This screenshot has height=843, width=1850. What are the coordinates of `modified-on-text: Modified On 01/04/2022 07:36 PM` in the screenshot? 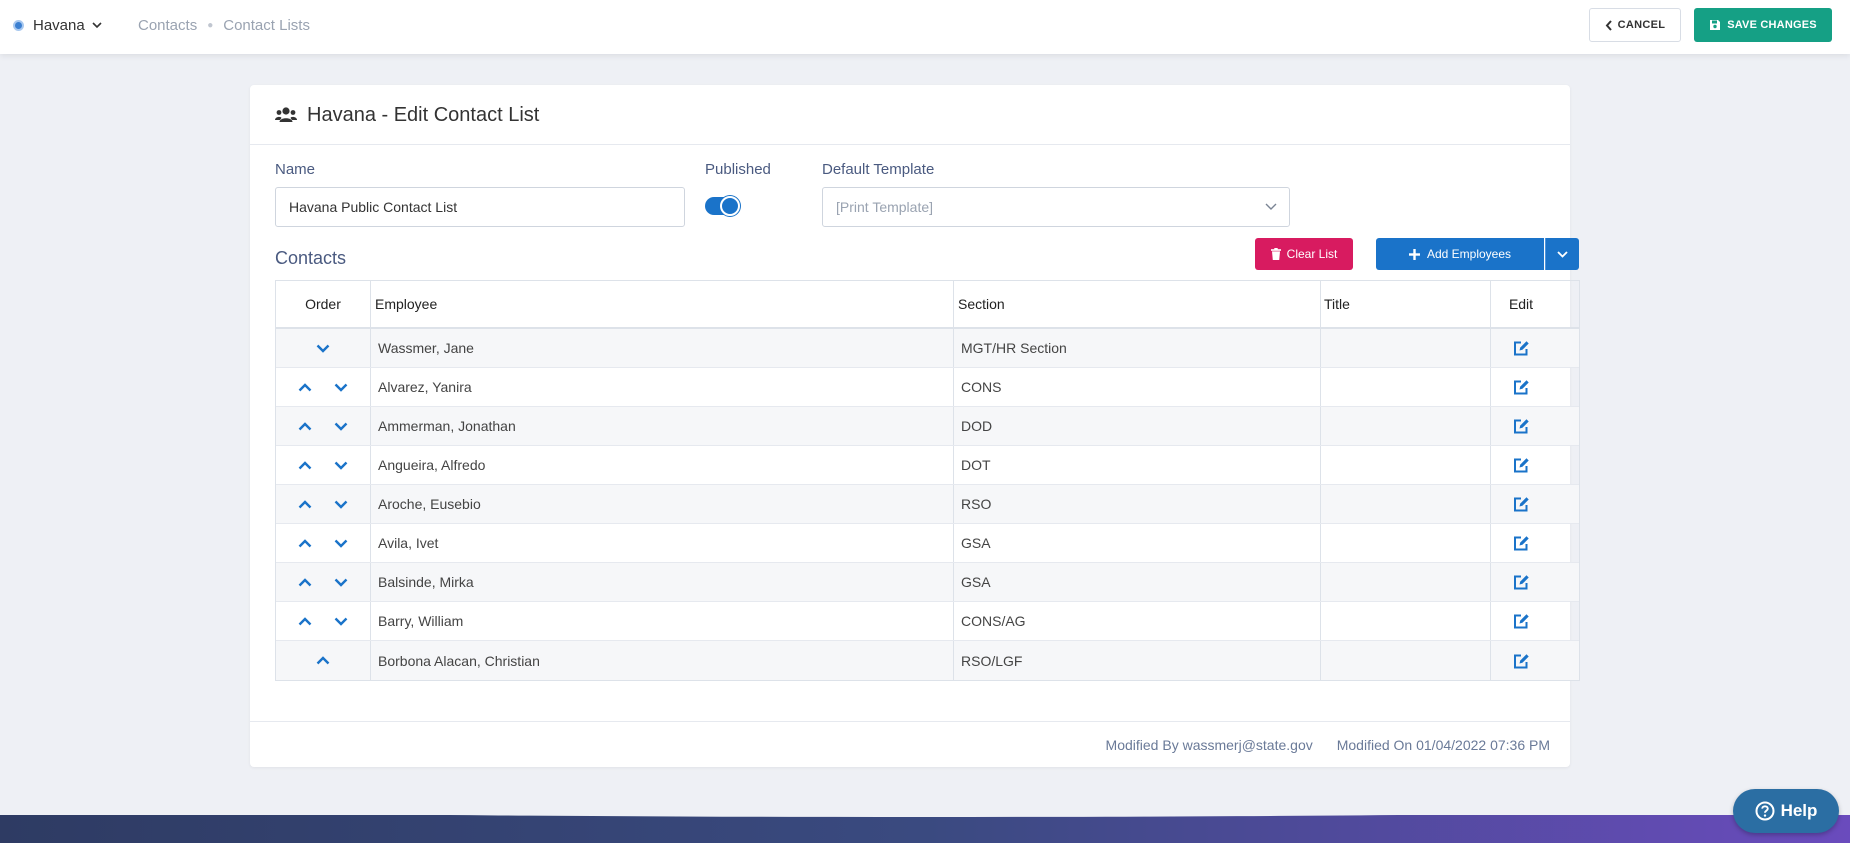 It's located at (1443, 745).